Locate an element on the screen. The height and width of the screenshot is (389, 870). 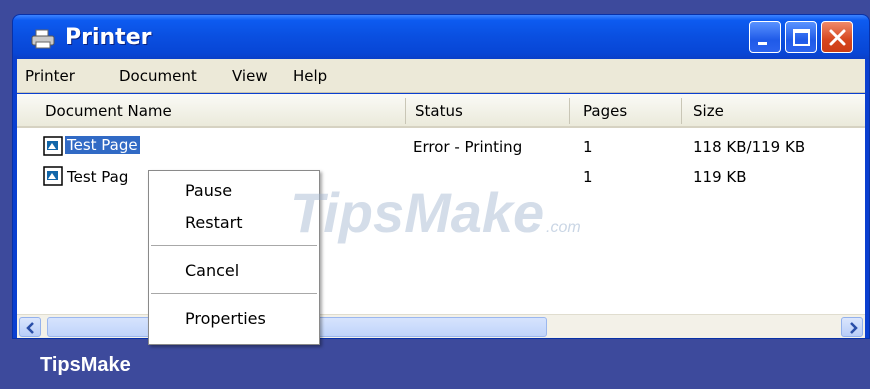
menu-view: View is located at coordinates (250, 76).